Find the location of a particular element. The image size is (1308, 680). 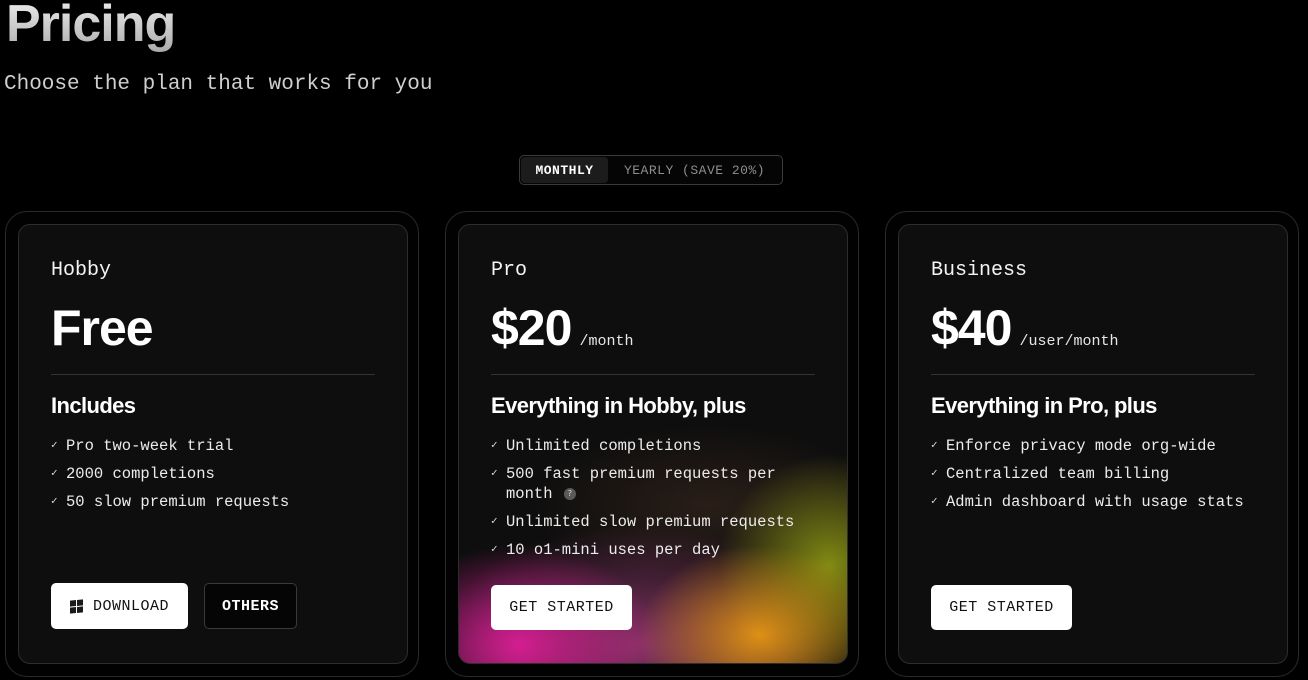

download-button: DOWNLOAD is located at coordinates (119, 606).